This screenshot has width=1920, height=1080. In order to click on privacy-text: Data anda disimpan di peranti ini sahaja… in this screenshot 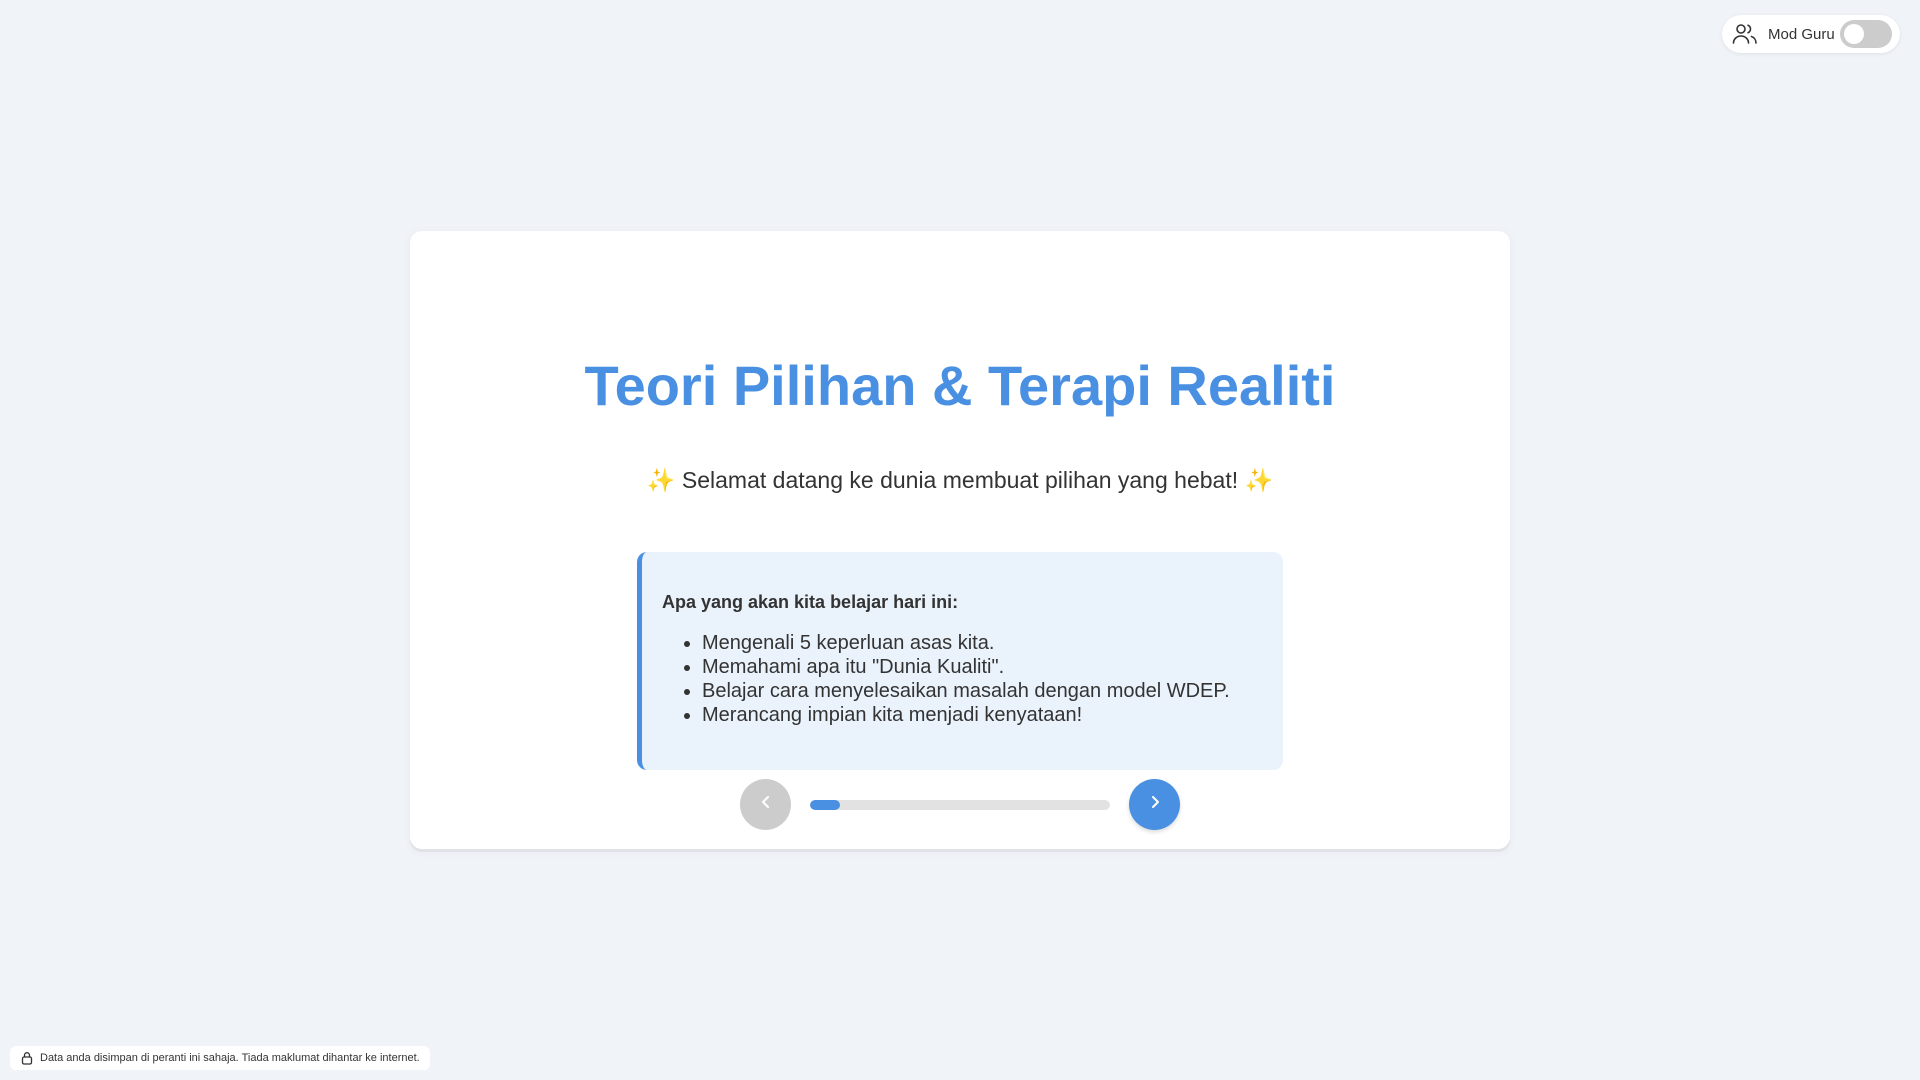, I will do `click(230, 1058)`.